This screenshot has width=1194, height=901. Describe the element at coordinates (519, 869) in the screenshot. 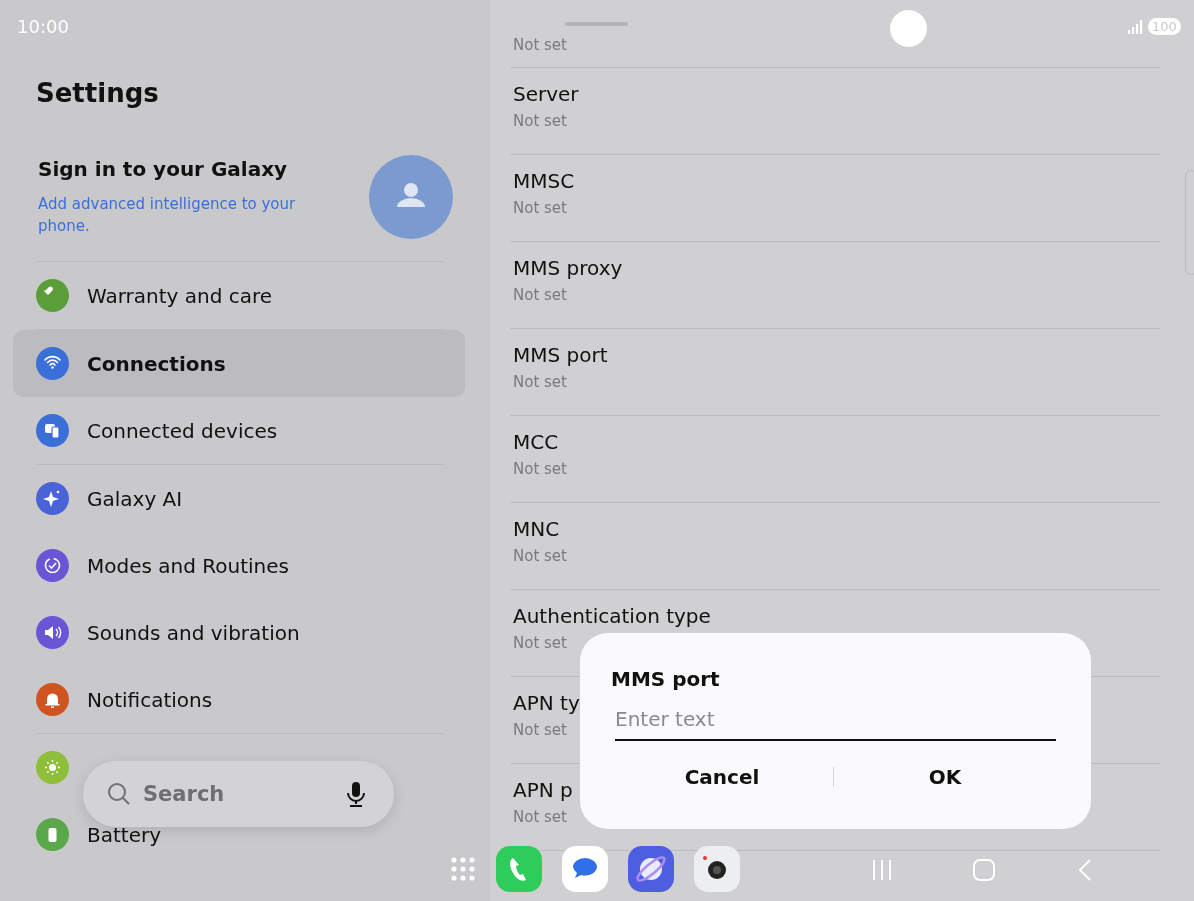

I see `phone-icon` at that location.